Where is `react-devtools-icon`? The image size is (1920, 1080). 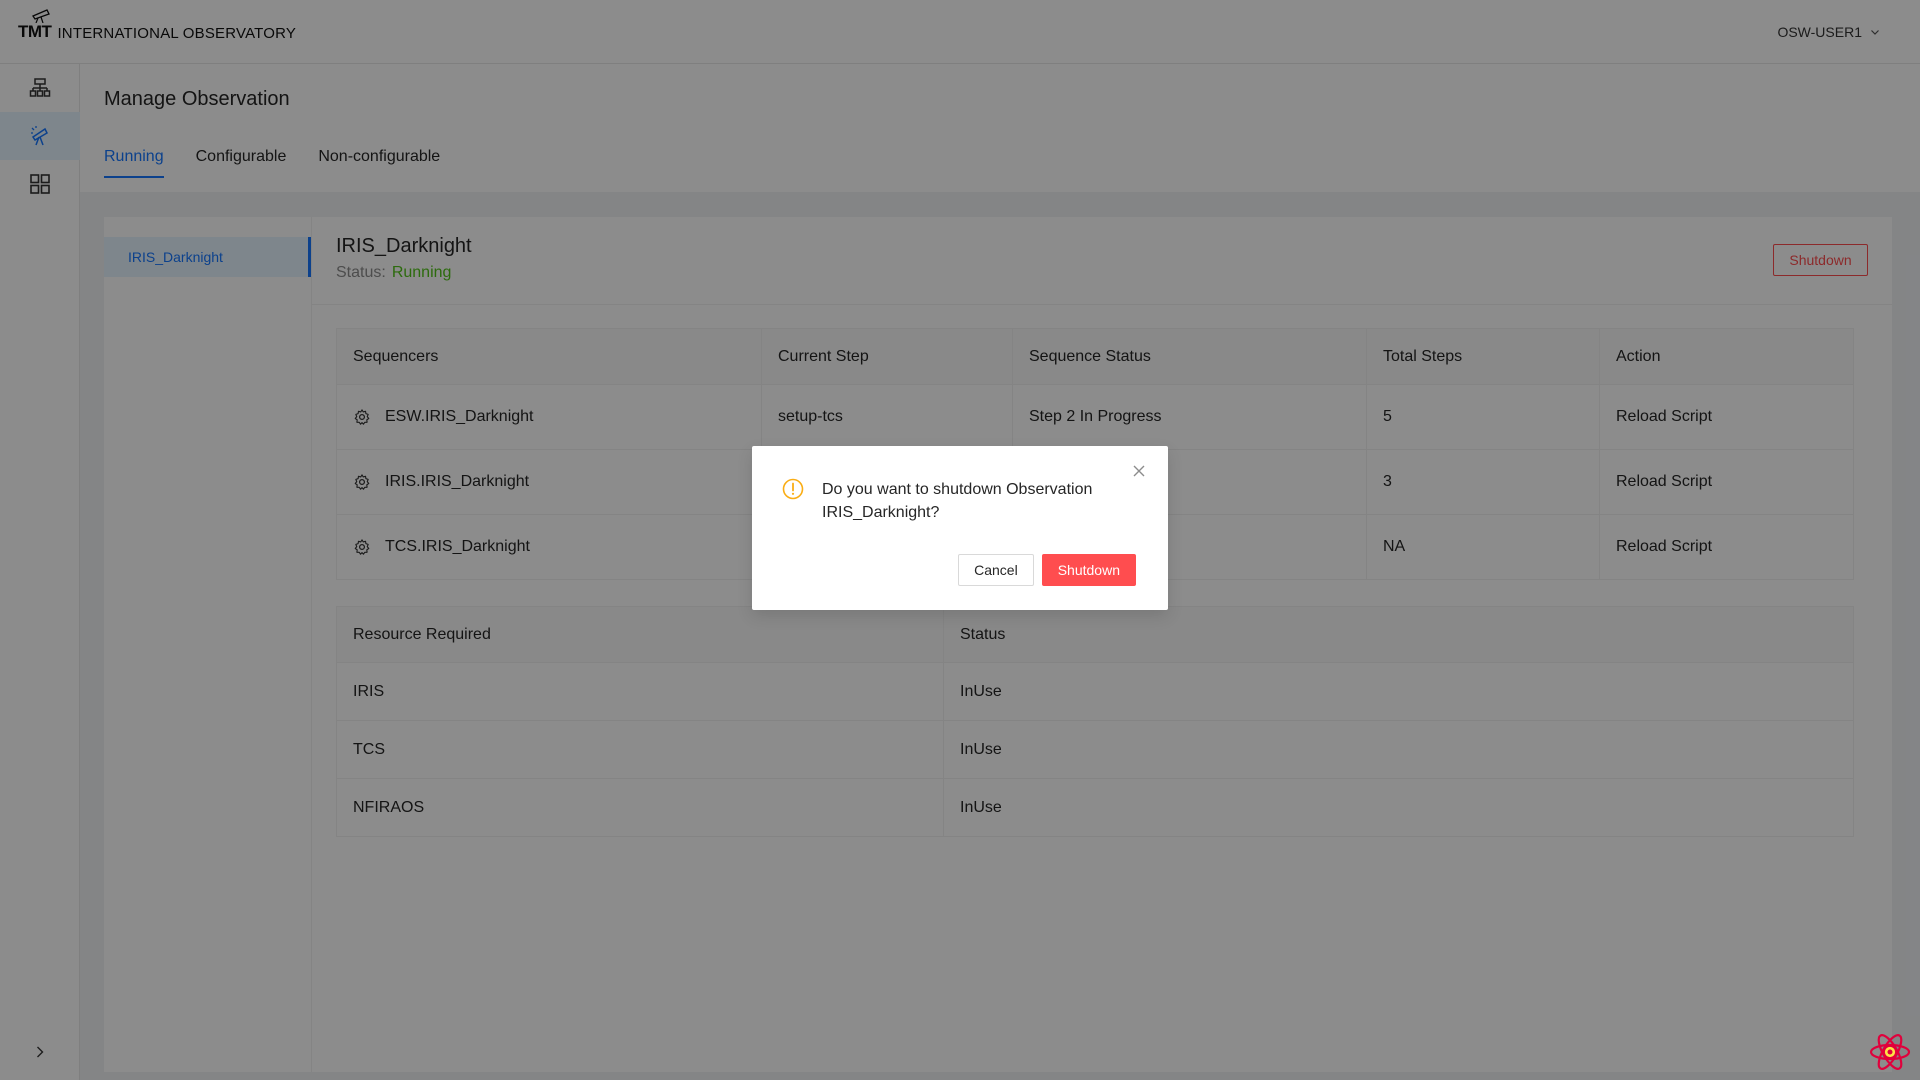
react-devtools-icon is located at coordinates (1890, 1052).